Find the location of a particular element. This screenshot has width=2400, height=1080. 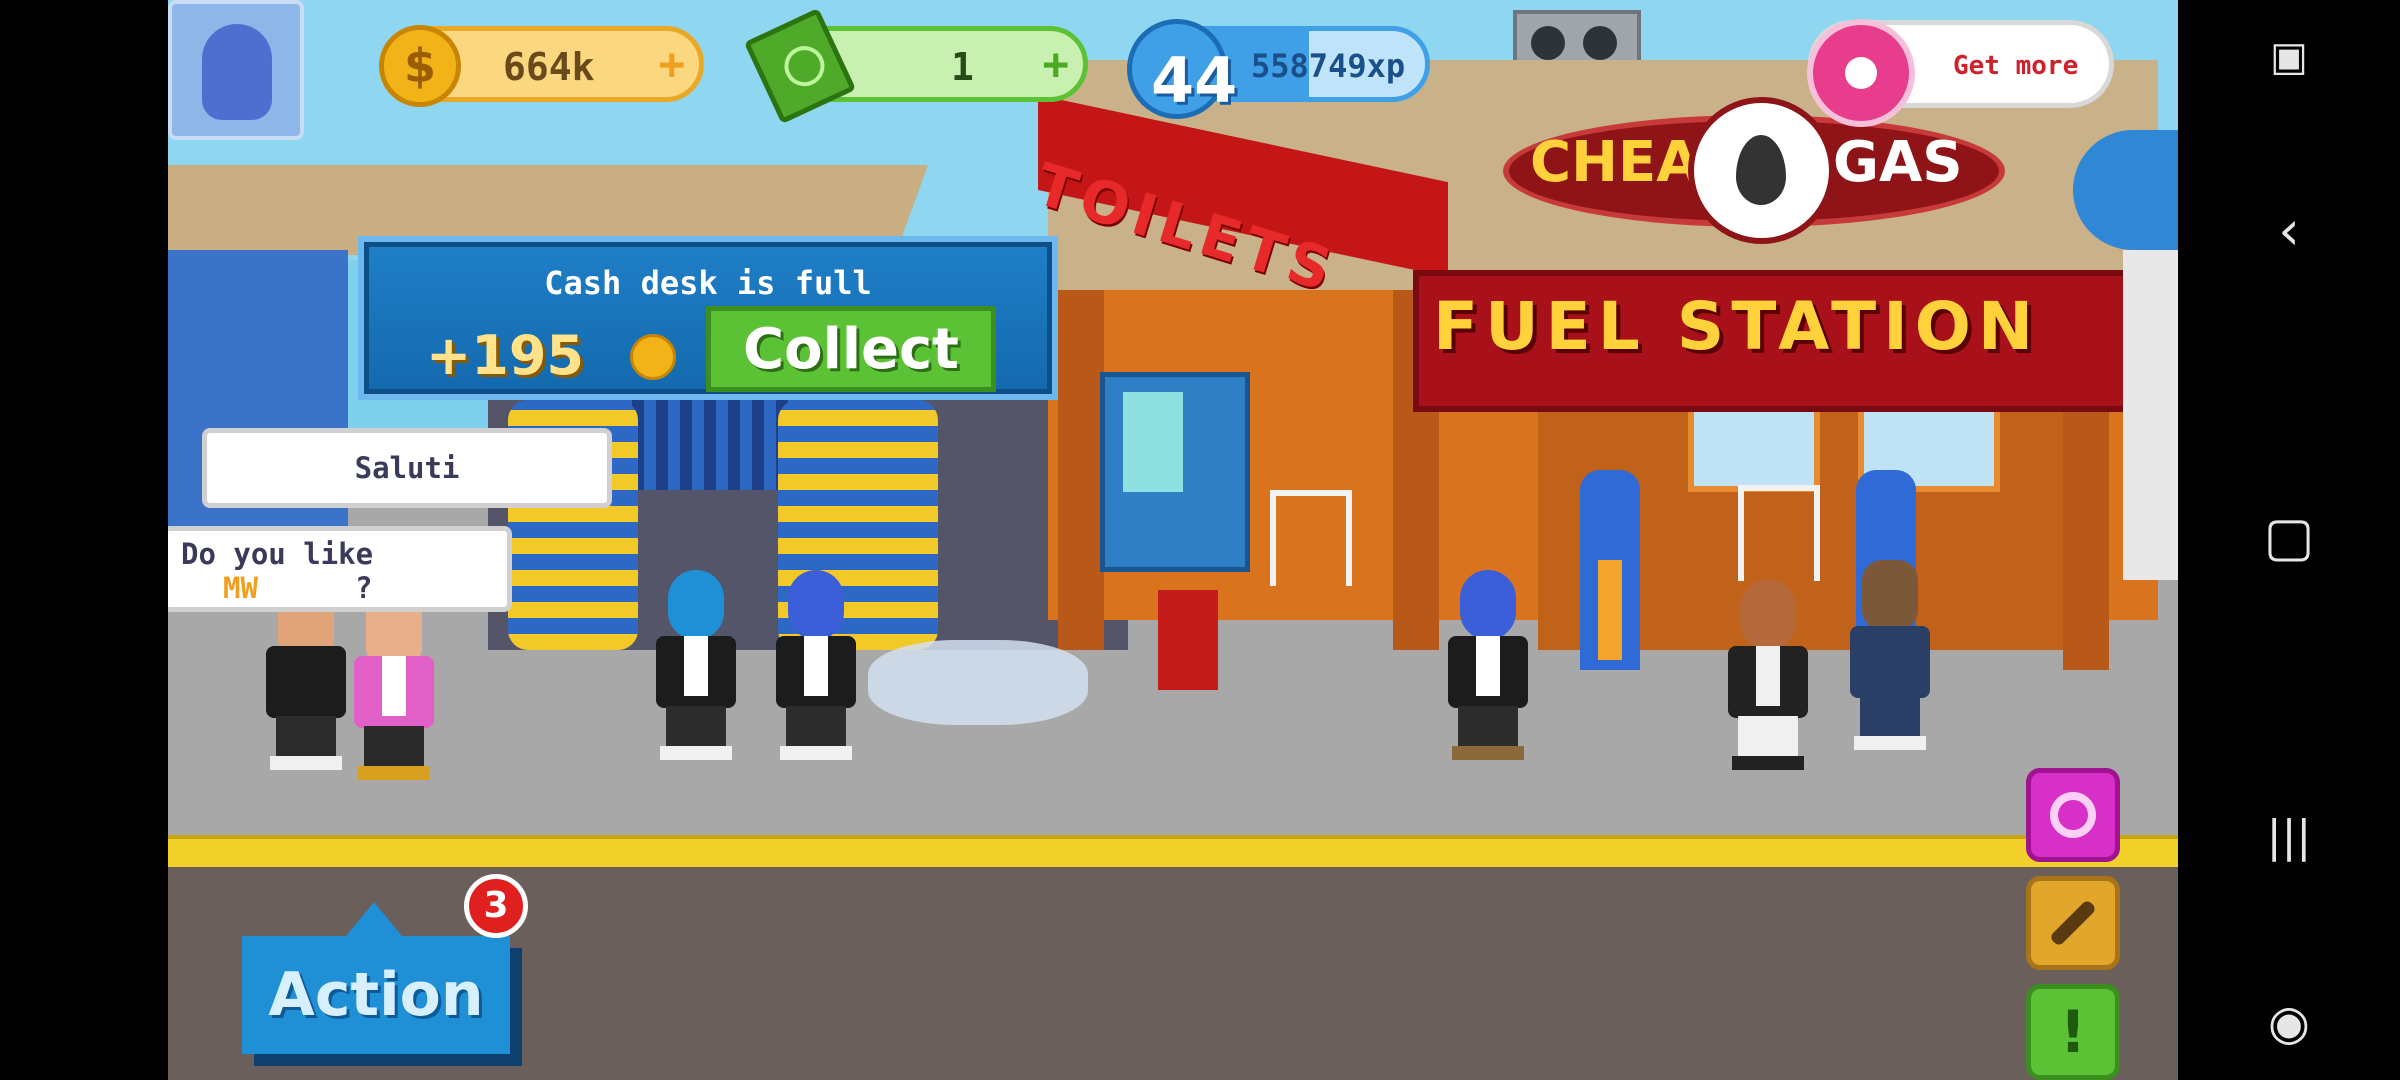

pylon-post is located at coordinates (2150, 415).